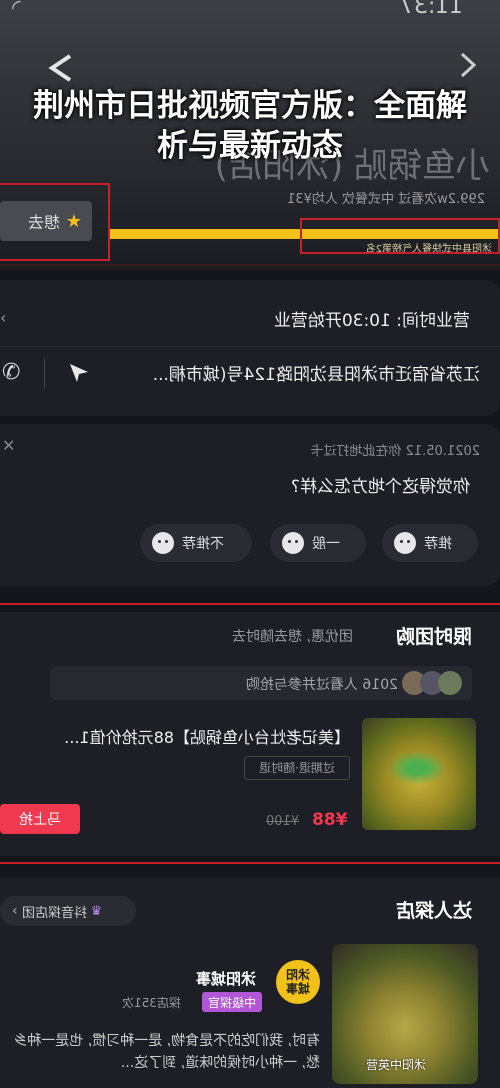 The image size is (500, 1088). I want to click on ranking-tag: 沭阳县中式快餐人气榜第2名, so click(399, 246).